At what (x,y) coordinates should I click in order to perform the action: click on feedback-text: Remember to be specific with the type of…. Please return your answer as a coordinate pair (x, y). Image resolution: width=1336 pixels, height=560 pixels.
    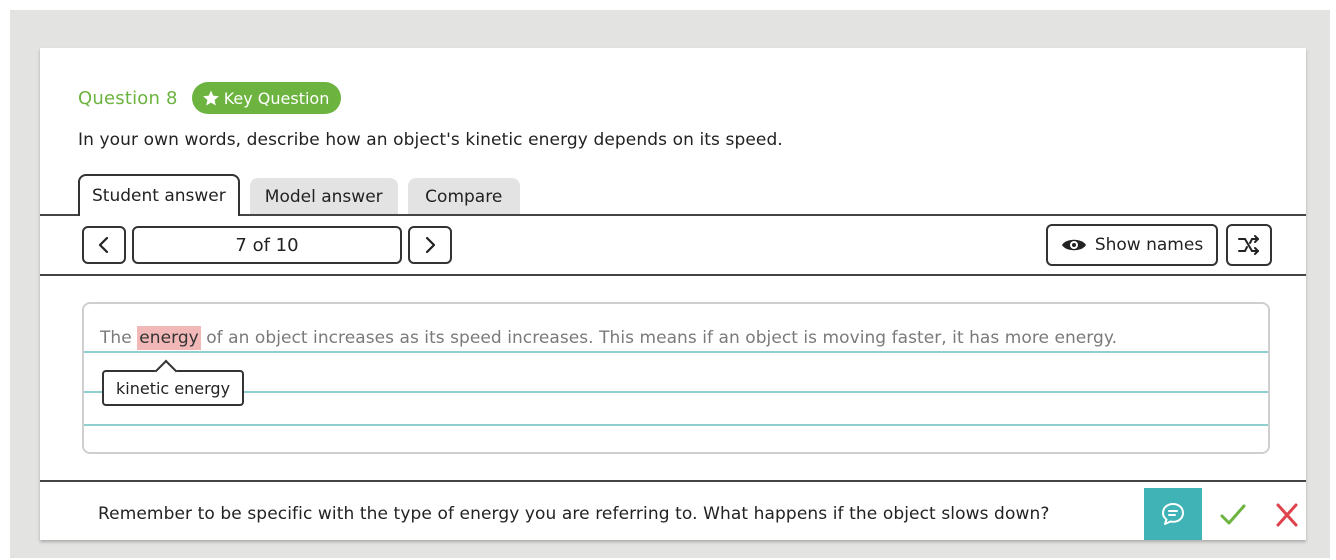
    Looking at the image, I should click on (574, 514).